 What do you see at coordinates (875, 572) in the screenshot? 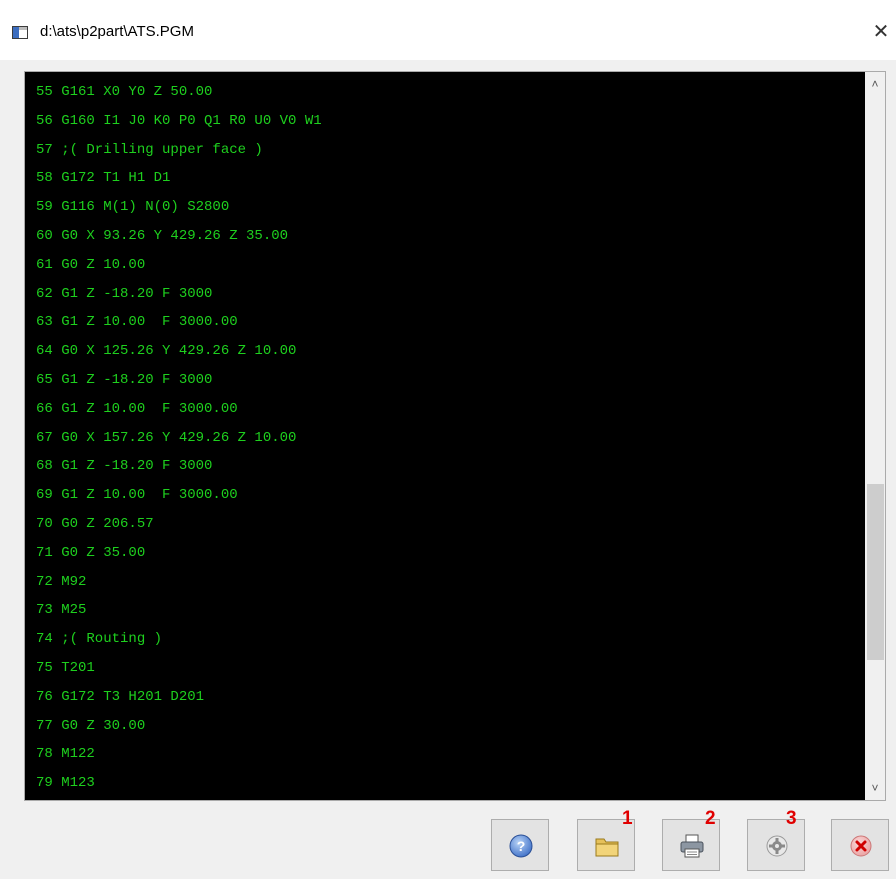
I see `scroll-thumb` at bounding box center [875, 572].